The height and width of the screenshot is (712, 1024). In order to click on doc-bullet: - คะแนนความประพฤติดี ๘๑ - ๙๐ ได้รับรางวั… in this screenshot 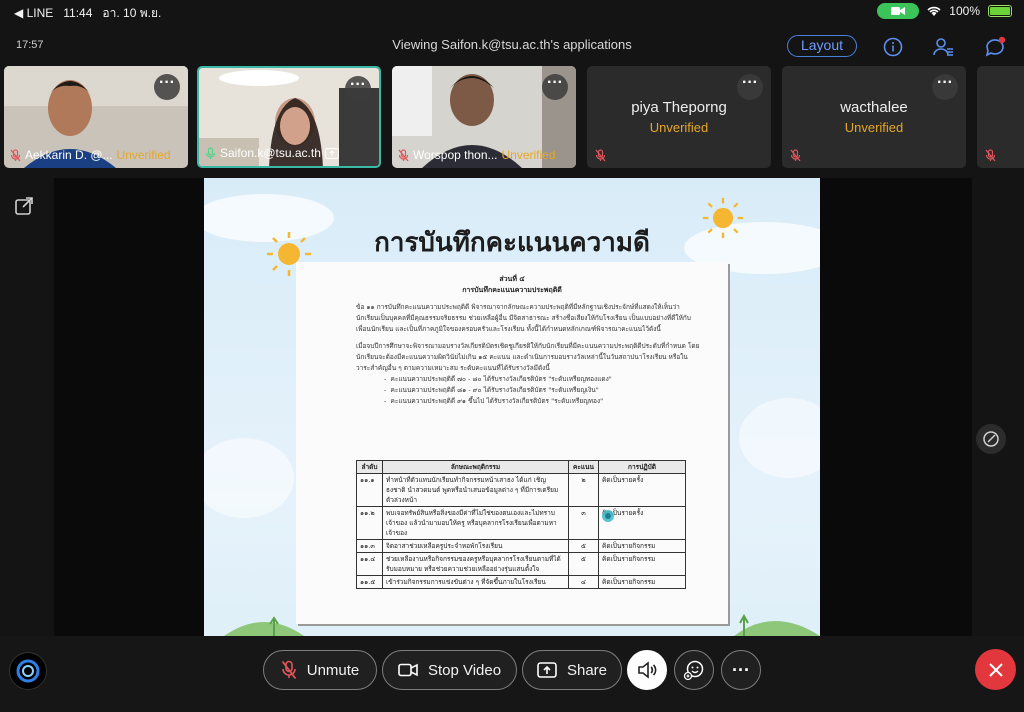, I will do `click(491, 390)`.